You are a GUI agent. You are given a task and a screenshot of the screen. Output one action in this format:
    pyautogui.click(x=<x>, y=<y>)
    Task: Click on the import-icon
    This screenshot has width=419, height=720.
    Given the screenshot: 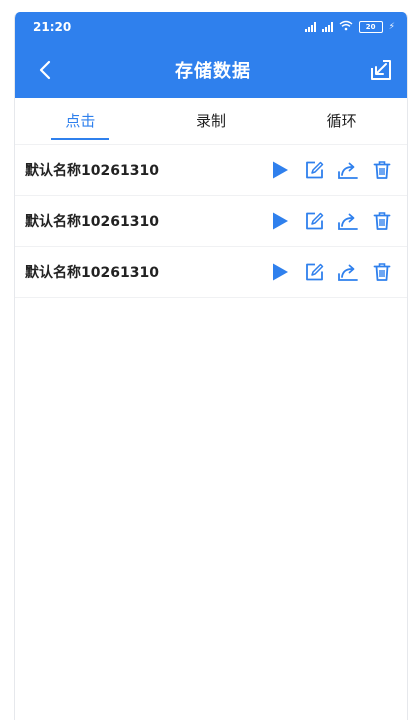 What is the action you would take?
    pyautogui.click(x=381, y=70)
    